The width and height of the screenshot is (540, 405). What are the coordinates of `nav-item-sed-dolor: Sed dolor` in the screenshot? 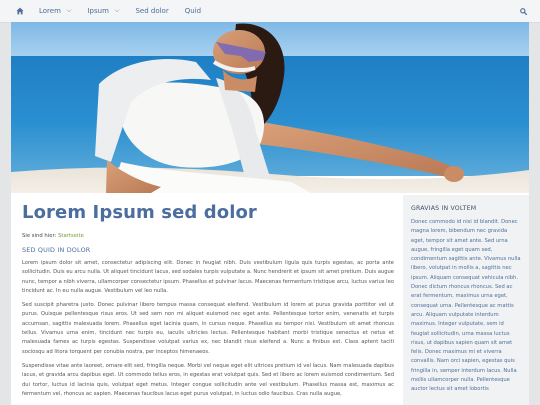 It's located at (151, 11).